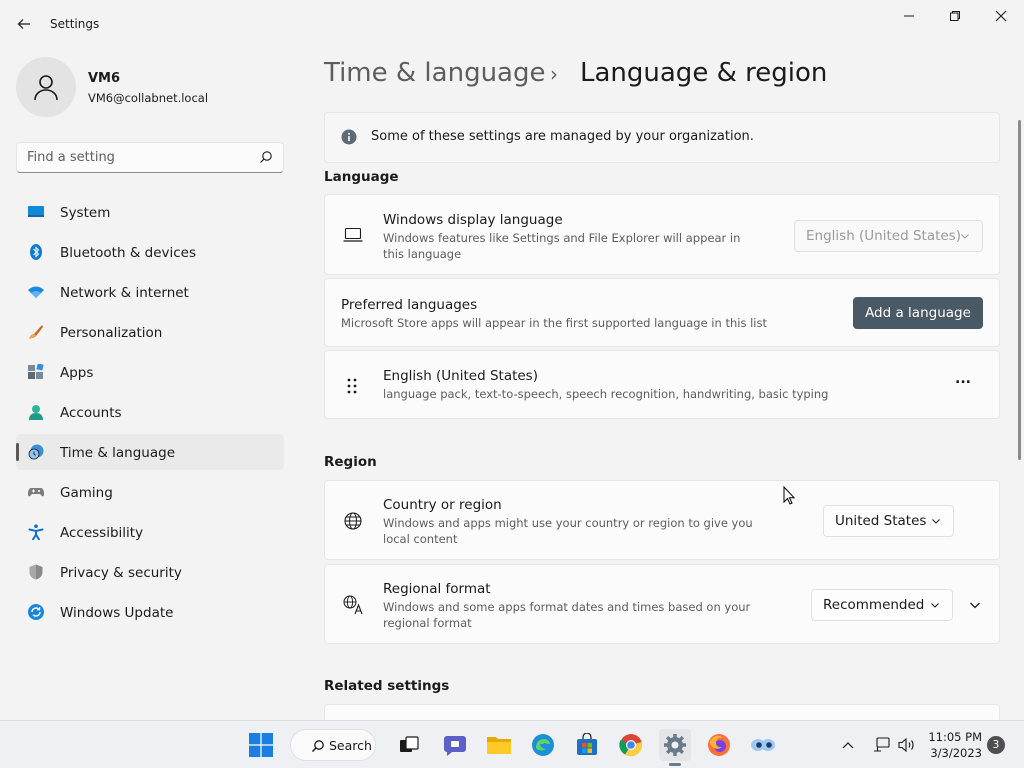 The height and width of the screenshot is (768, 1024). What do you see at coordinates (956, 753) in the screenshot?
I see `tray-date: 3/3/2023` at bounding box center [956, 753].